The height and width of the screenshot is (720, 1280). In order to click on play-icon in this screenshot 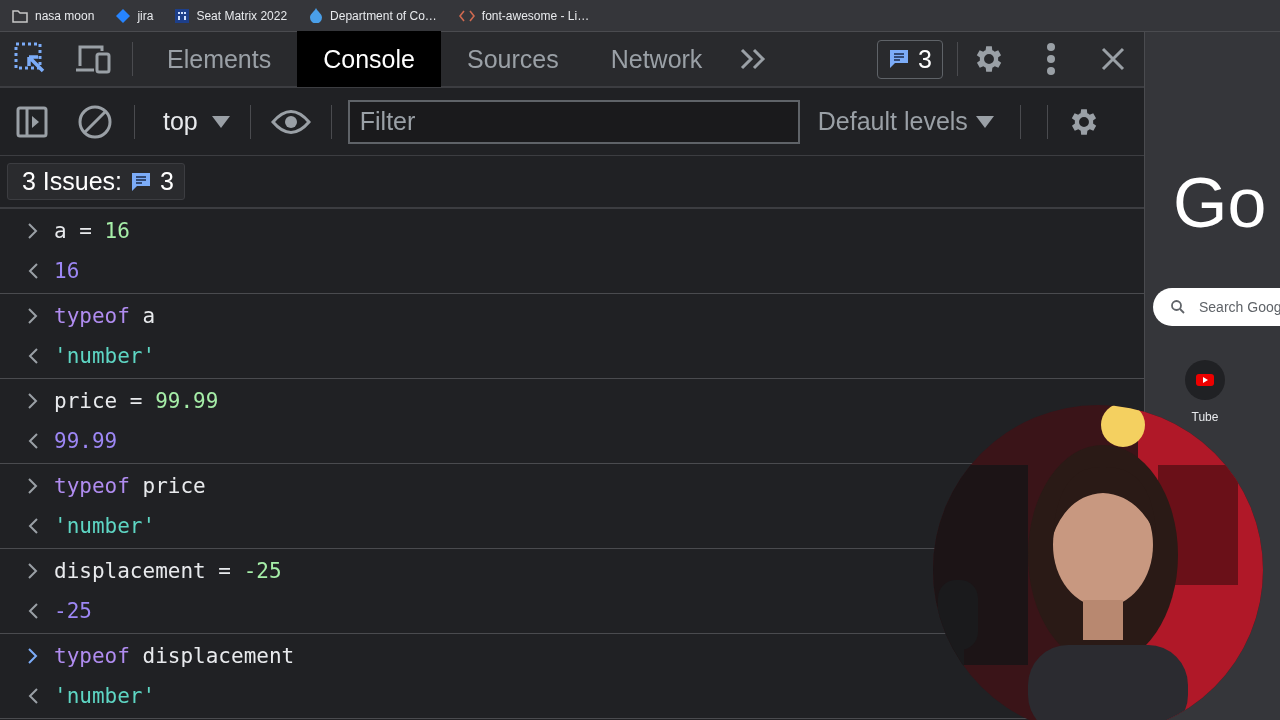, I will do `click(1205, 380)`.